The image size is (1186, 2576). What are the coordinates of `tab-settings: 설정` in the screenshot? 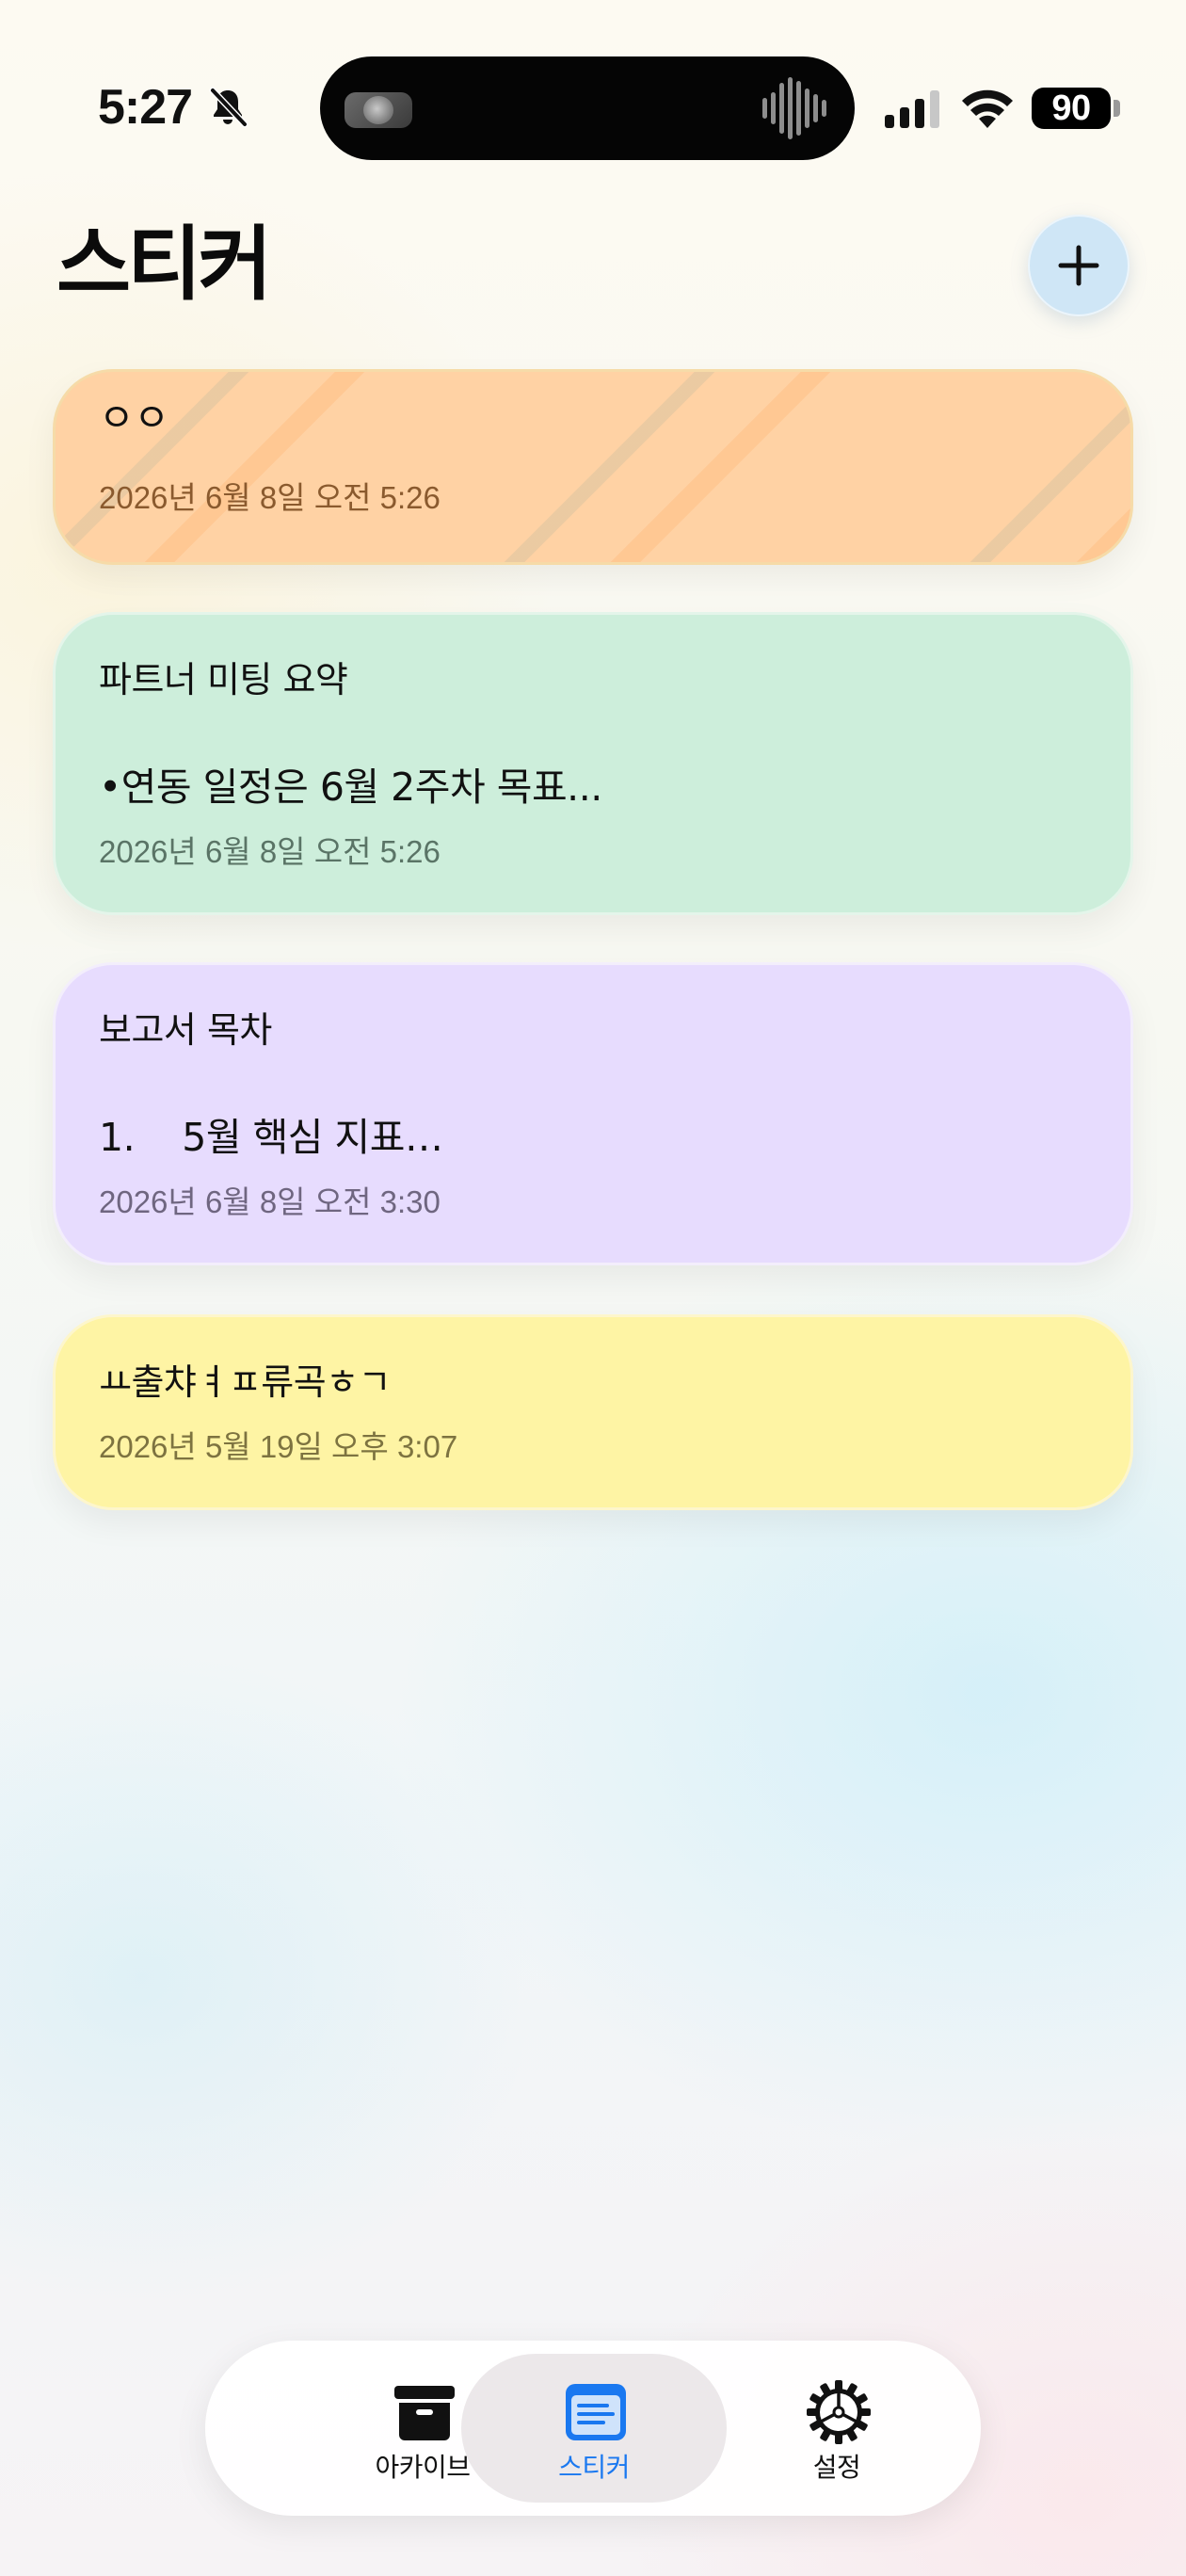 It's located at (837, 2428).